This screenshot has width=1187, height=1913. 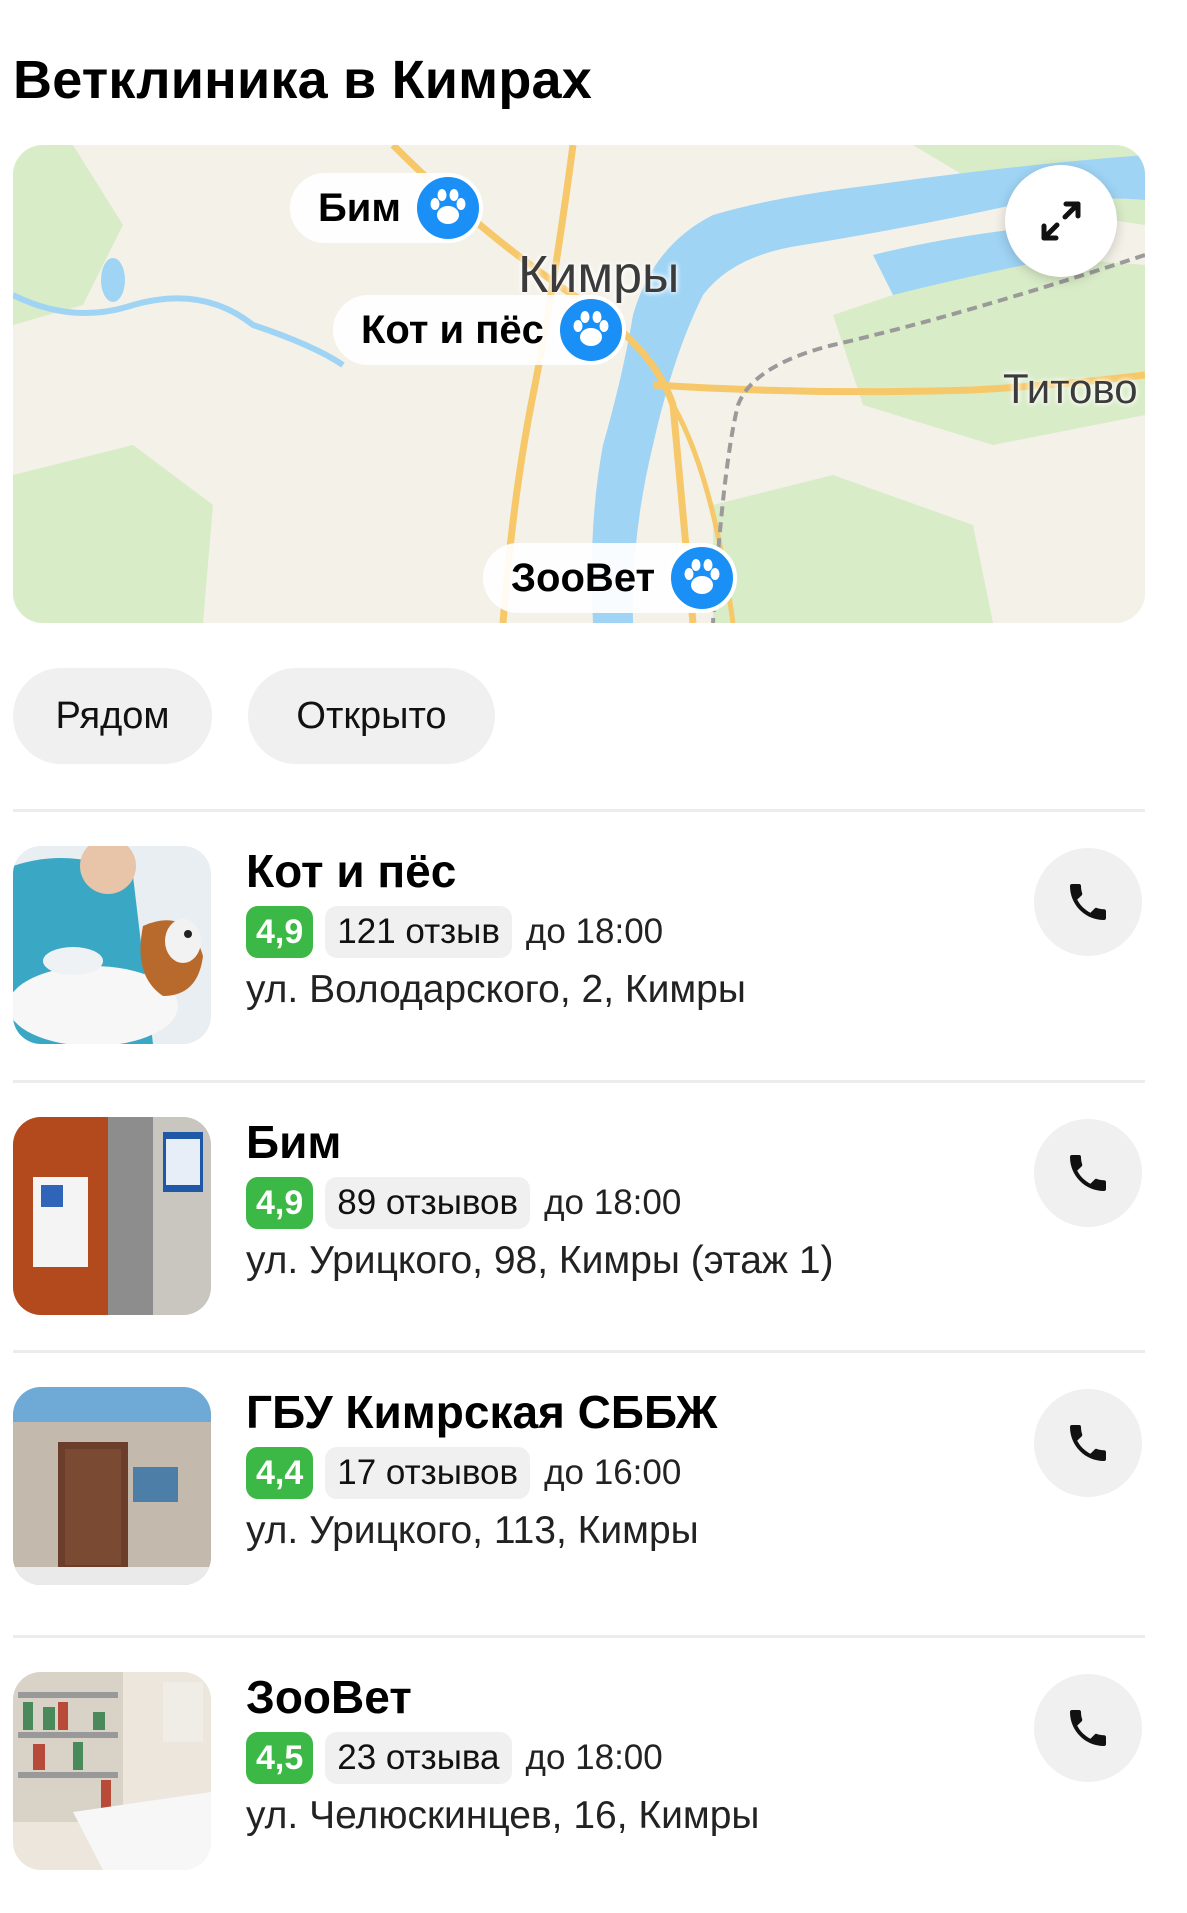 I want to click on map-expand-button, so click(x=1061, y=221).